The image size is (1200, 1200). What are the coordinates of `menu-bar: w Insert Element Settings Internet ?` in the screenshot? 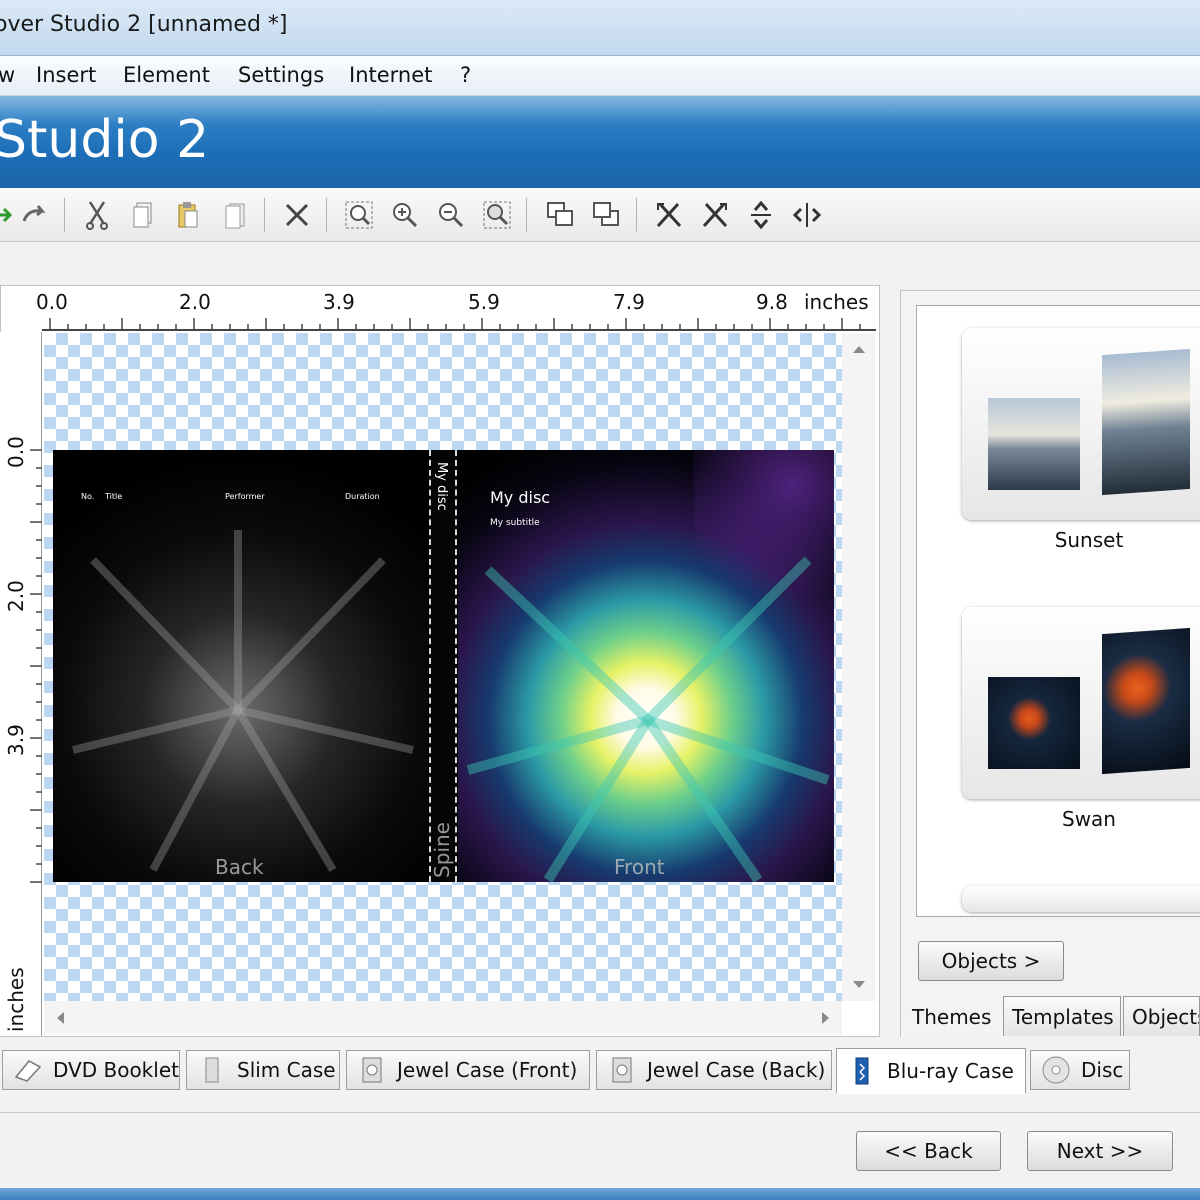 It's located at (600, 76).